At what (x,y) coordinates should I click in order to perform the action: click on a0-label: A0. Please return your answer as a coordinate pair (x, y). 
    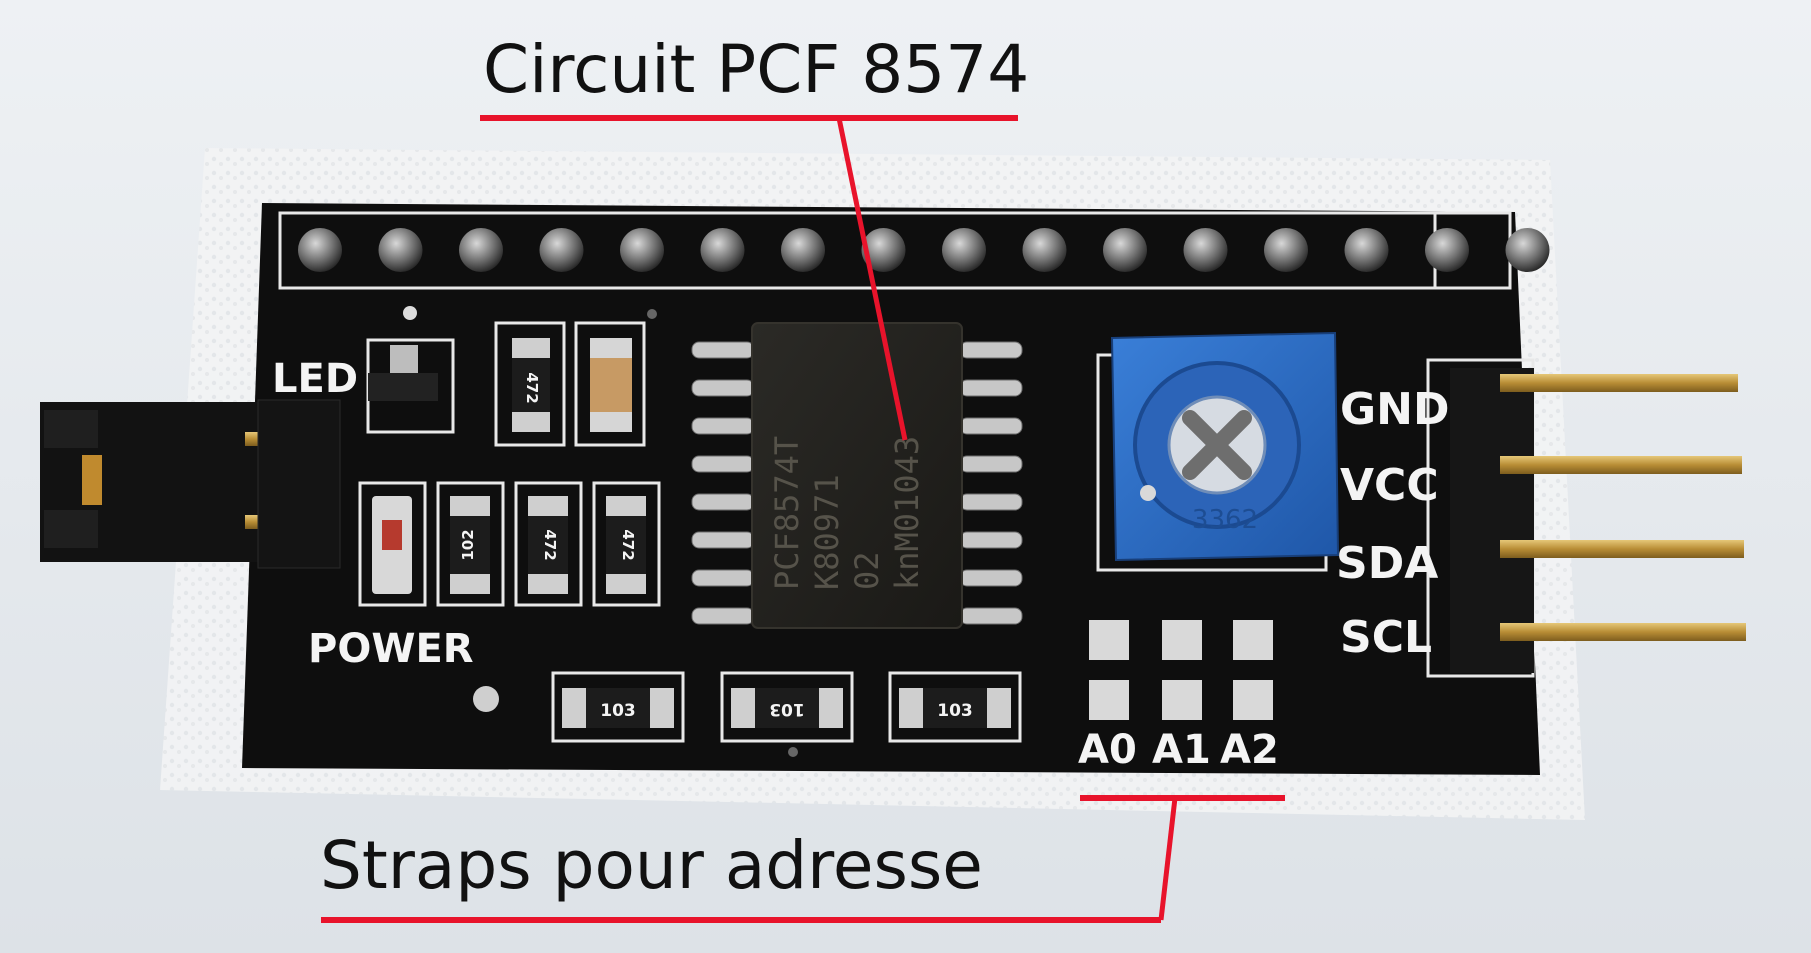
    Looking at the image, I should click on (1107, 750).